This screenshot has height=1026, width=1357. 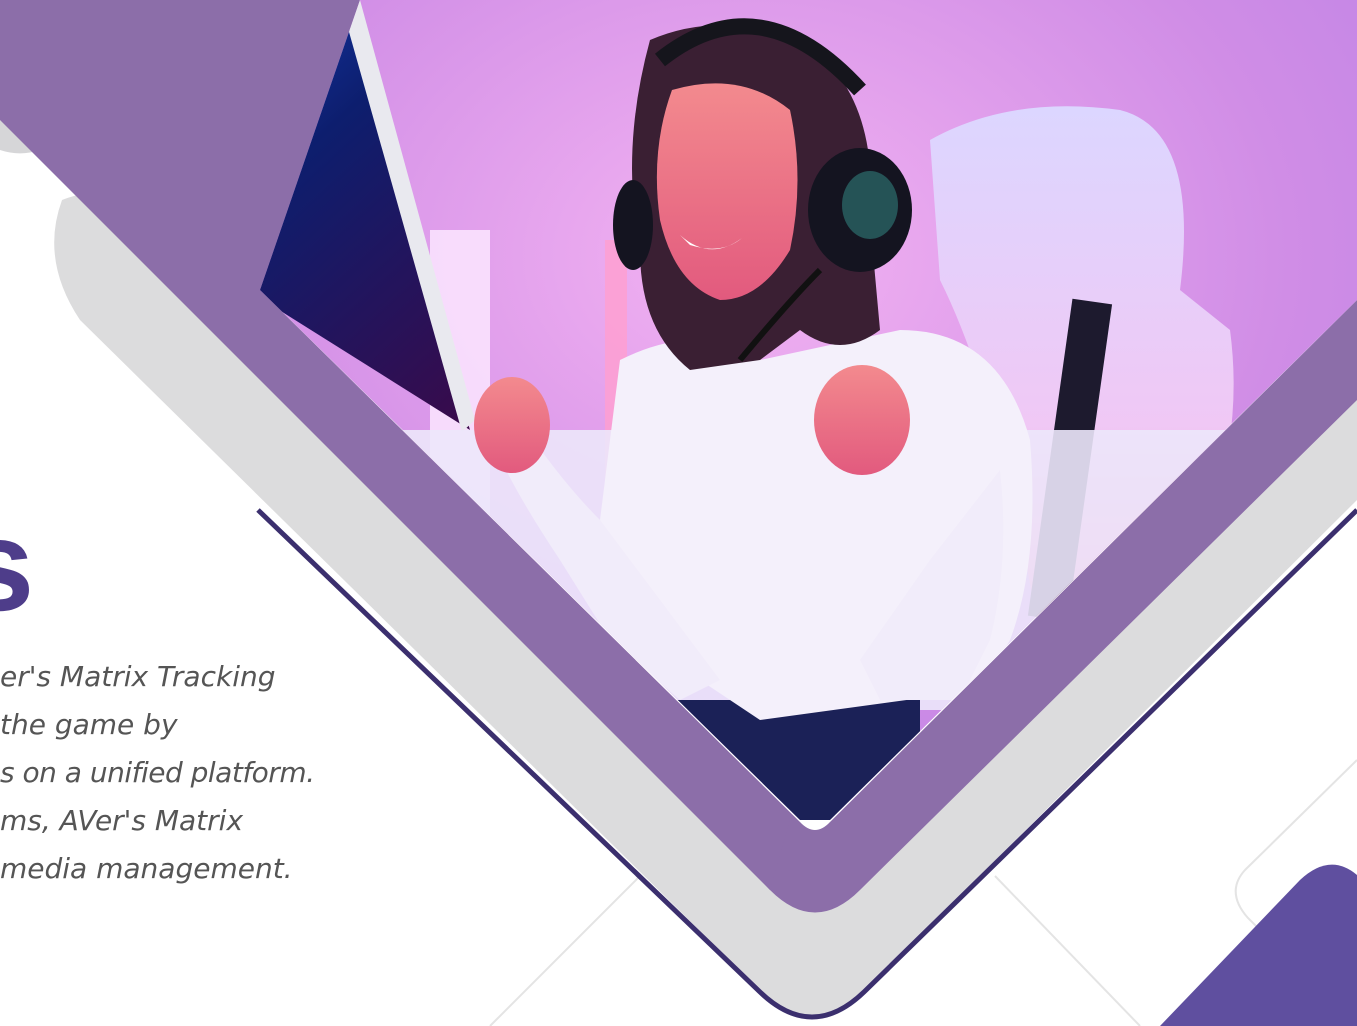 What do you see at coordinates (146, 868) in the screenshot?
I see `description-line: media management.` at bounding box center [146, 868].